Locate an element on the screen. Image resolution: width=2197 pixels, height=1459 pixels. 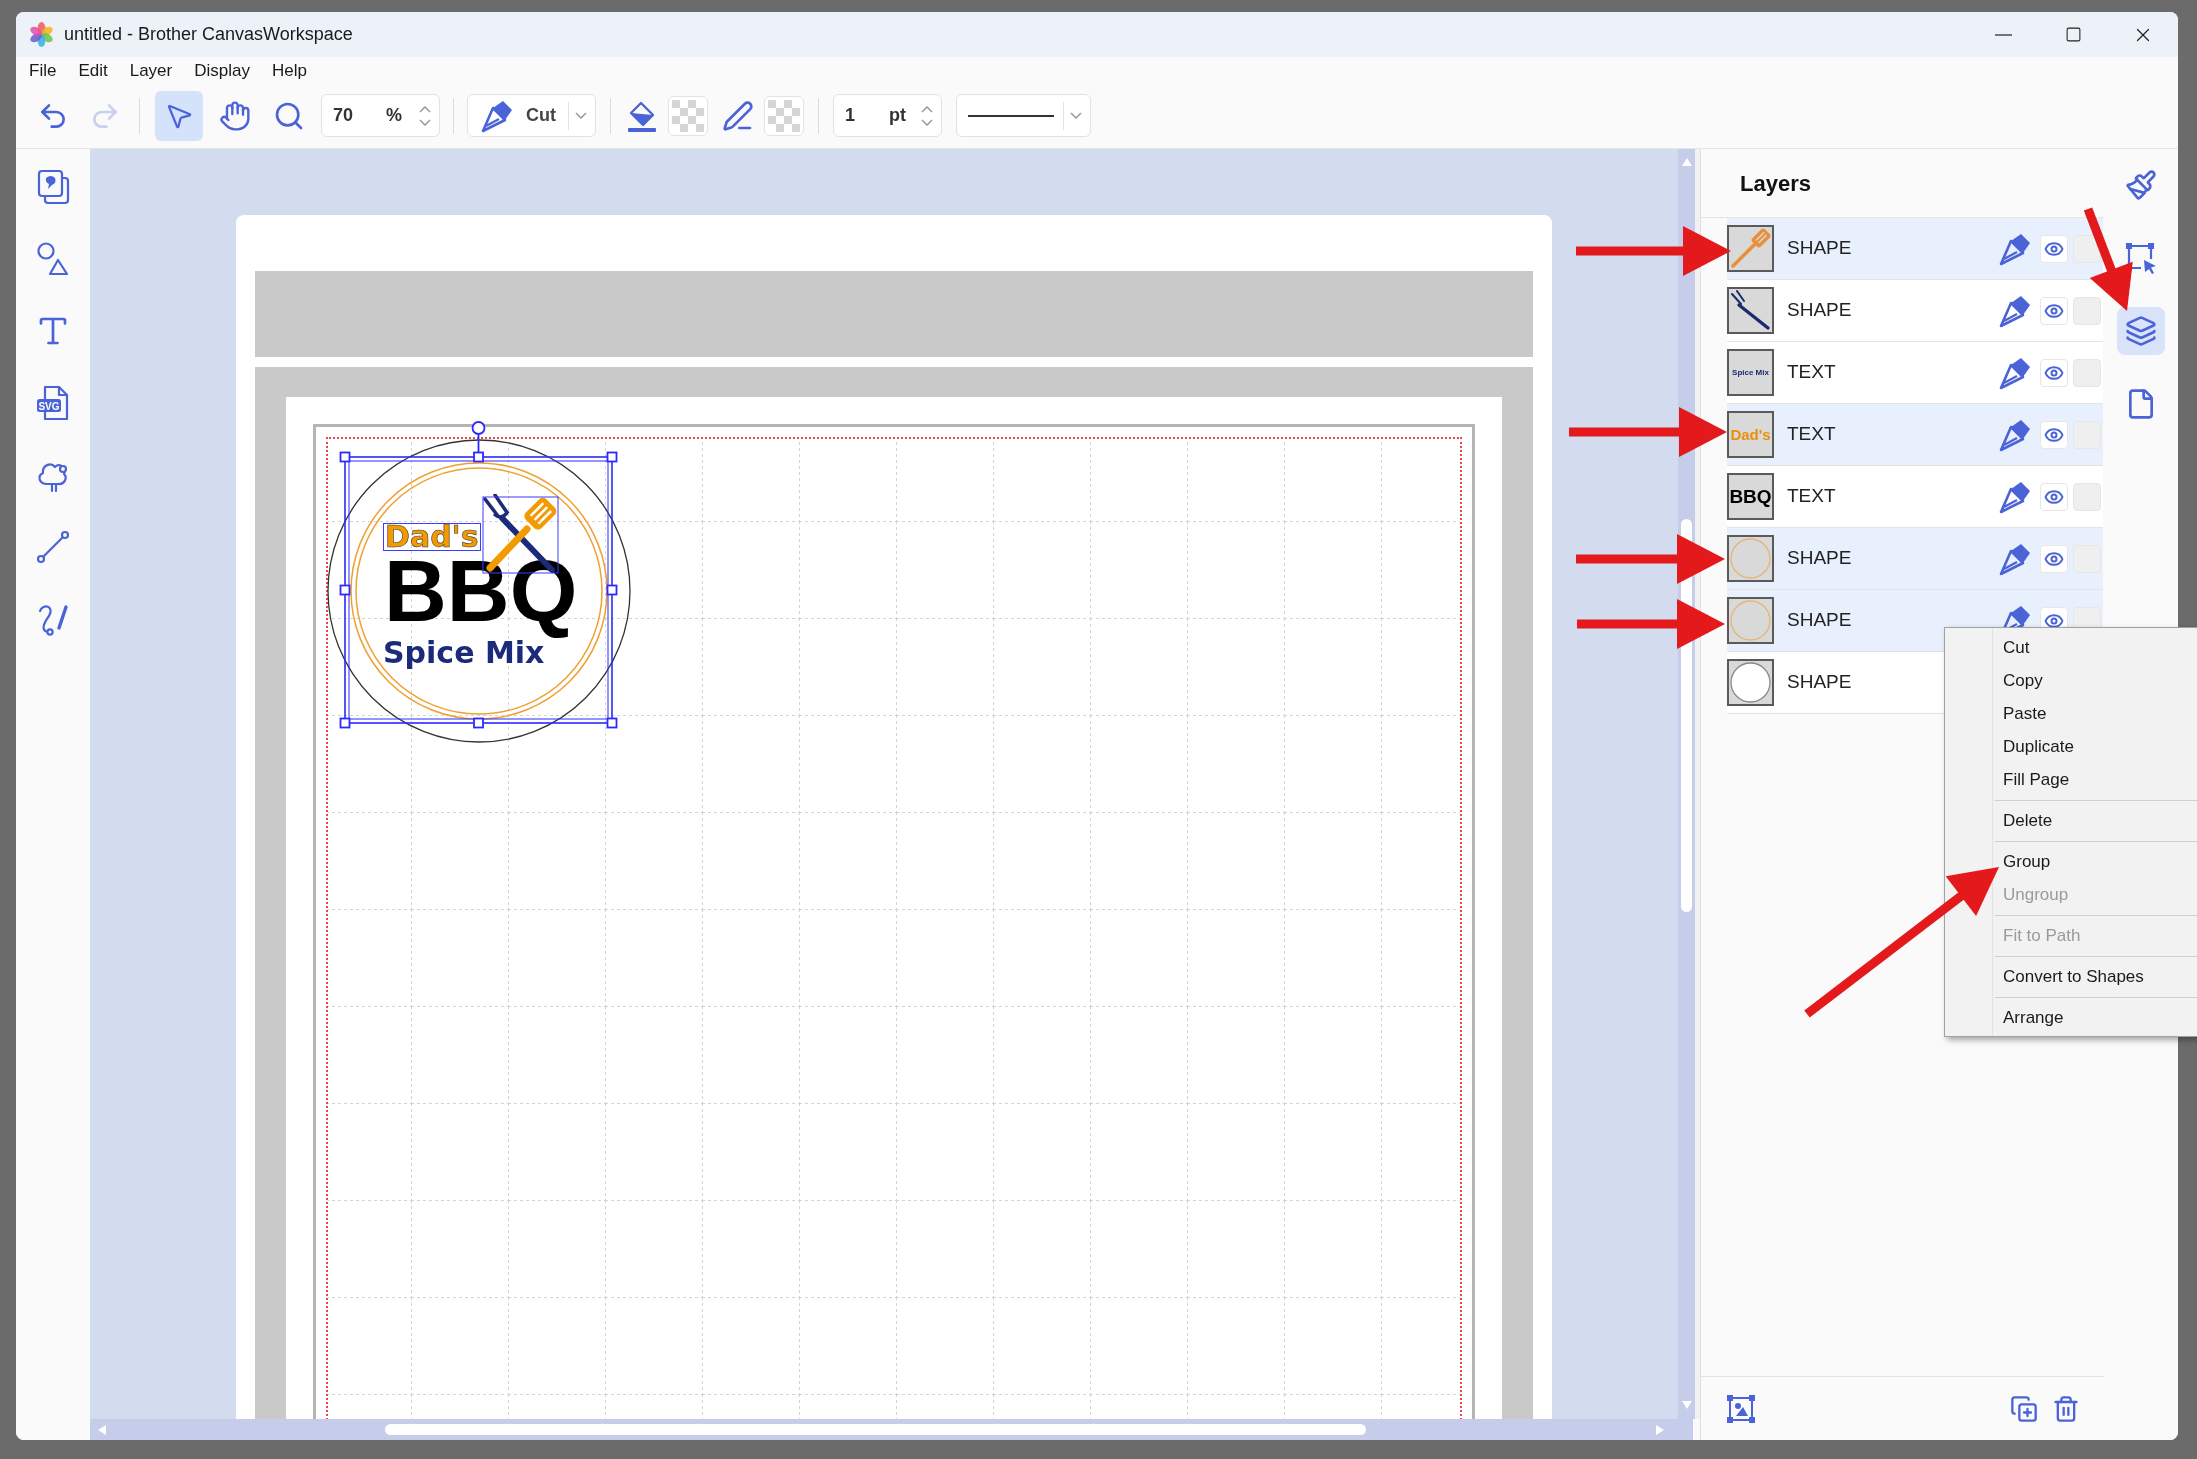
scroll-thumb is located at coordinates (875, 1429).